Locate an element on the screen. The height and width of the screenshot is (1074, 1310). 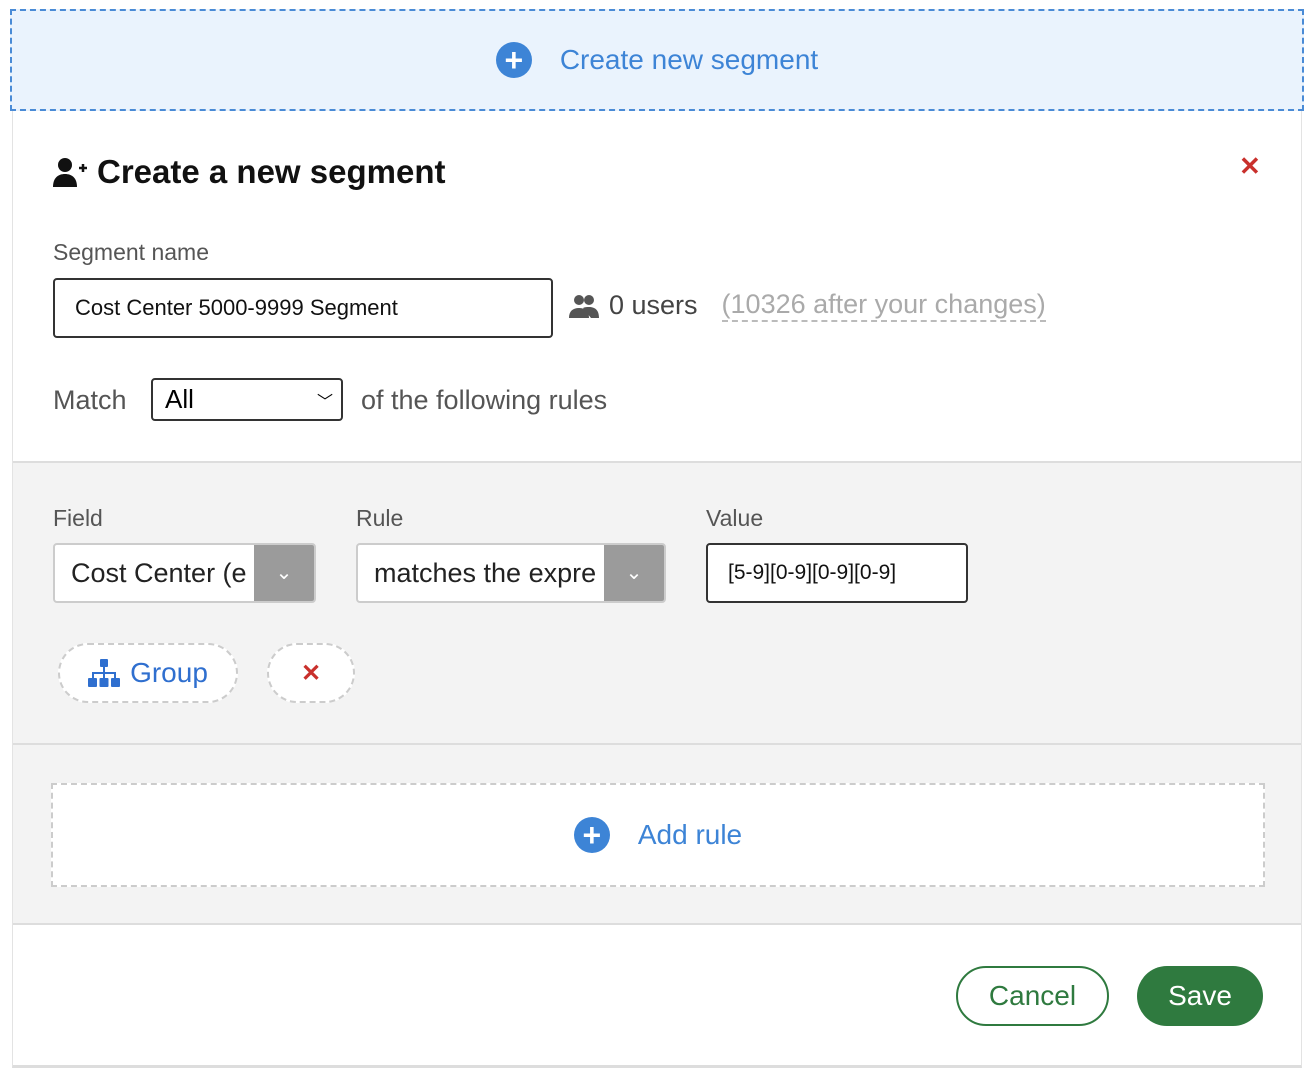
dialog-title-text: Create a new segment is located at coordinates (271, 171).